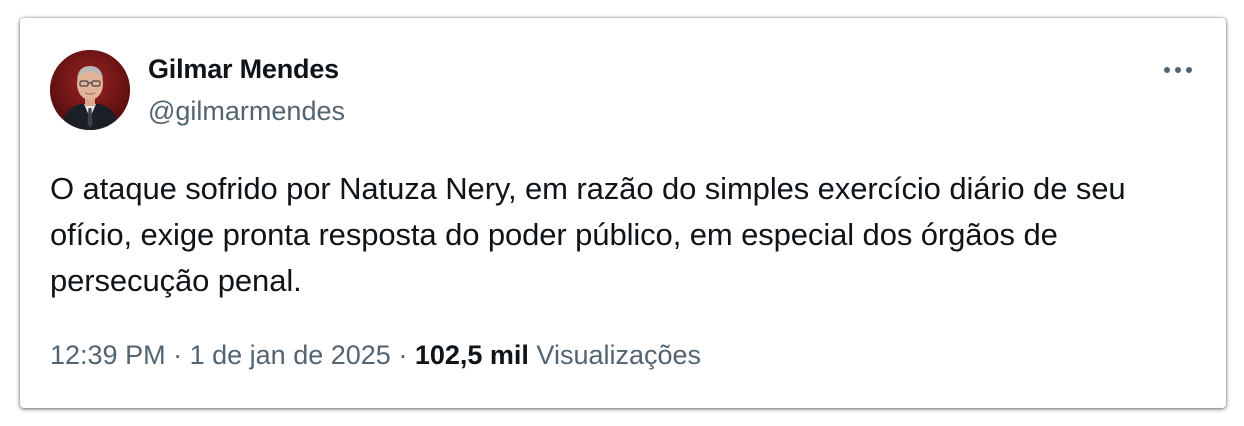 This screenshot has height=426, width=1244. Describe the element at coordinates (290, 355) in the screenshot. I see `tweet-date: 1 de jan de 2025` at that location.